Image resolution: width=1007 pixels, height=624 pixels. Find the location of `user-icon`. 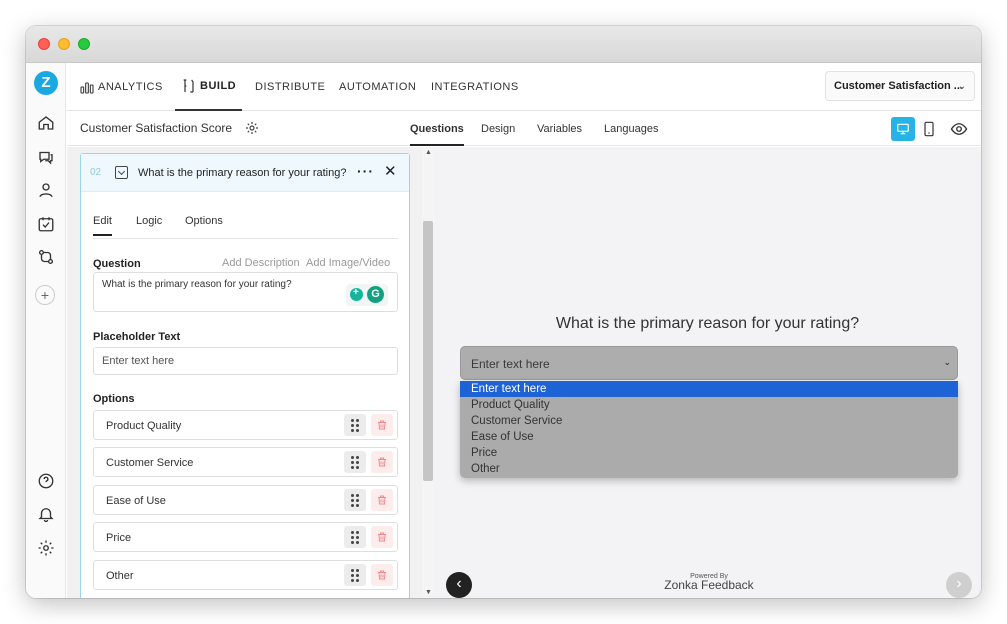

user-icon is located at coordinates (46, 190).